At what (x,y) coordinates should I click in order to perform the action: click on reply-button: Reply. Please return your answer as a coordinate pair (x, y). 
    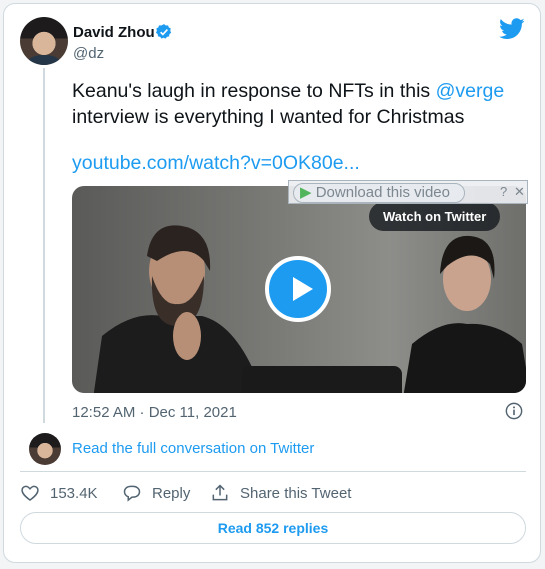
    Looking at the image, I should click on (156, 493).